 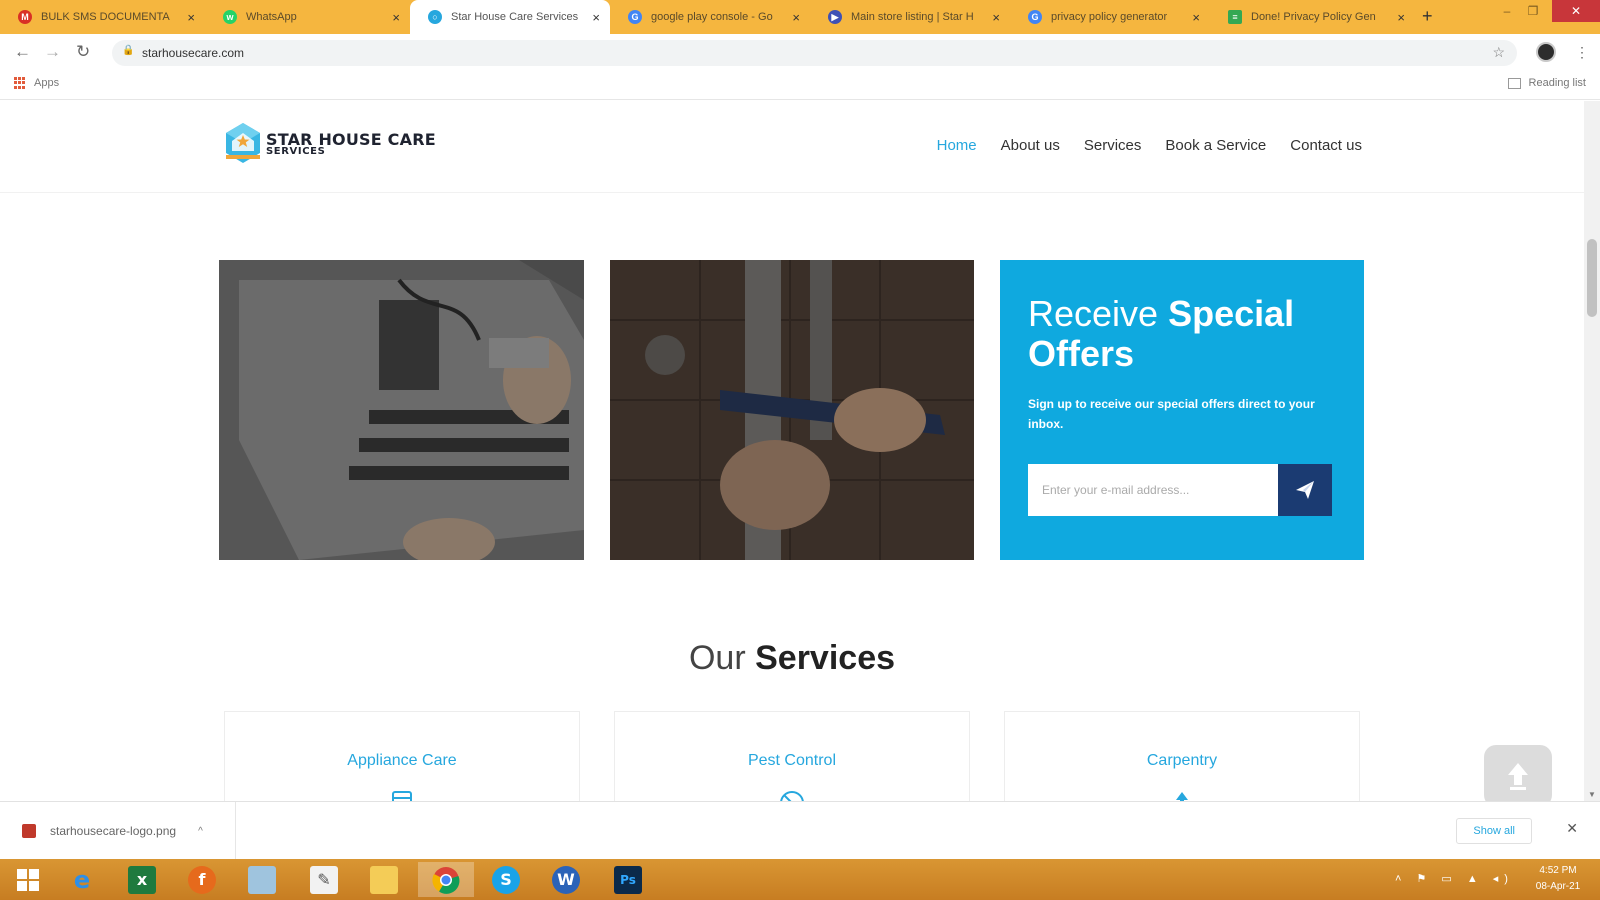 What do you see at coordinates (401, 410) in the screenshot?
I see `ac-repair-photo` at bounding box center [401, 410].